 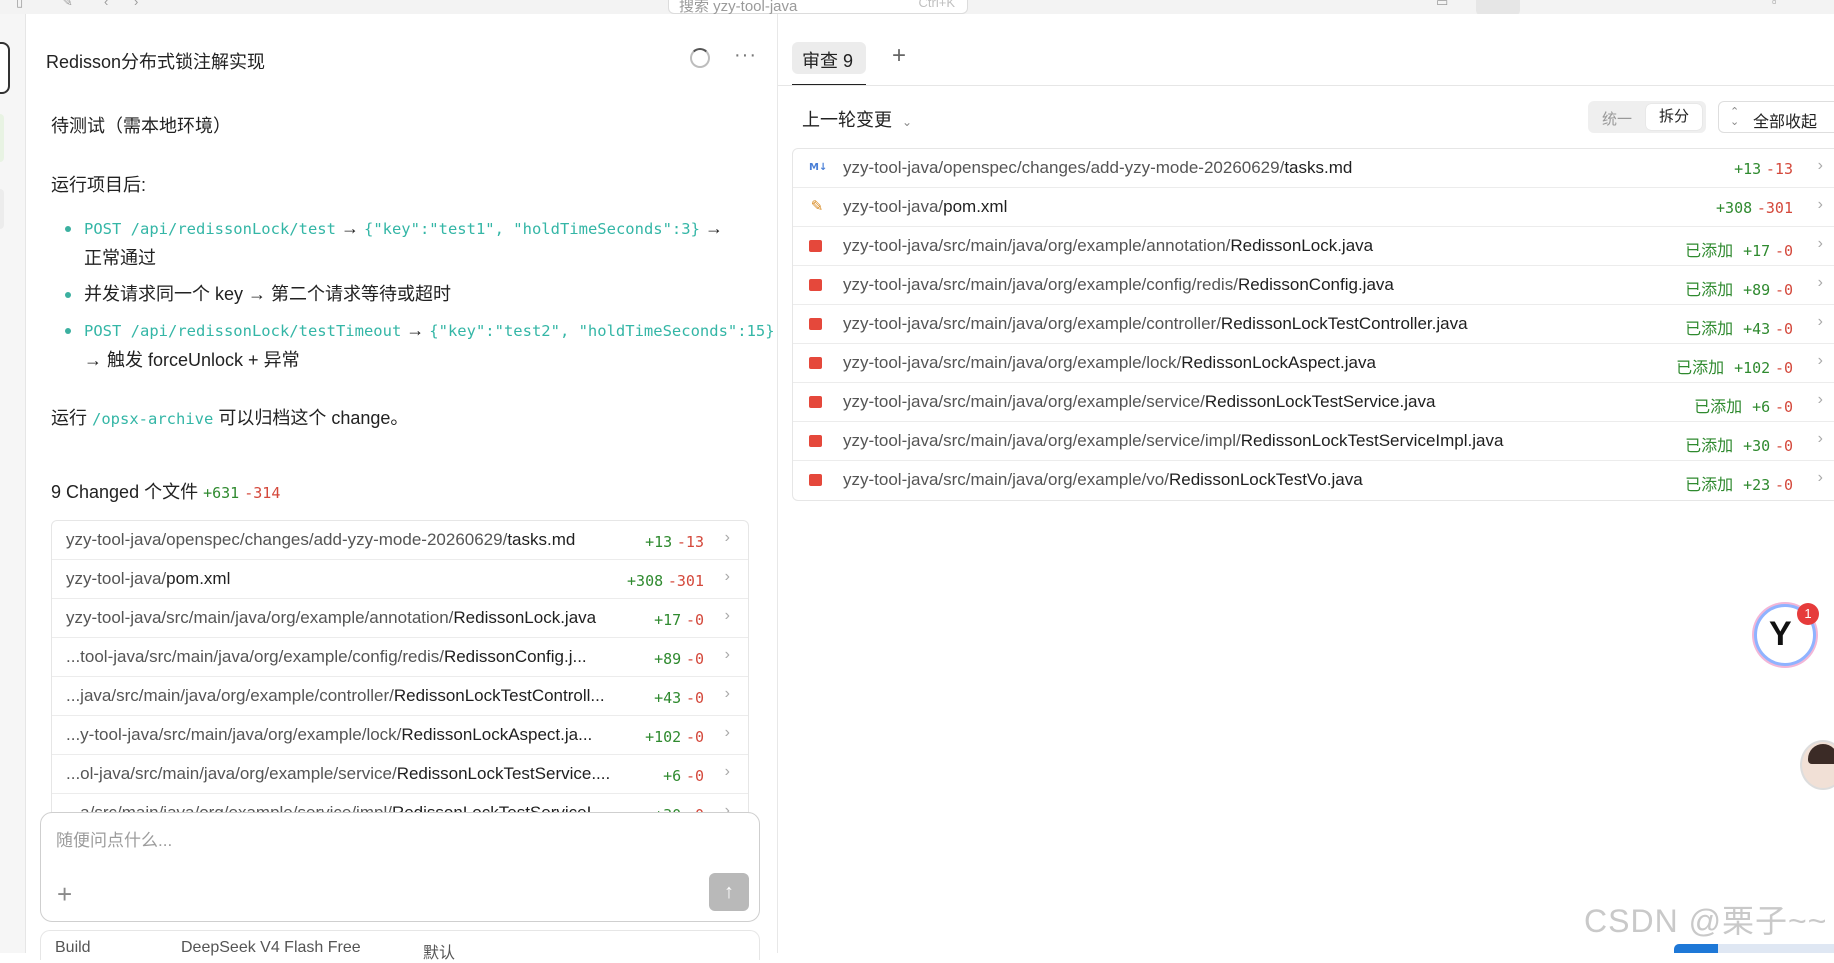 I want to click on changed-files-label: 9 Changed 个文件, so click(x=125, y=492).